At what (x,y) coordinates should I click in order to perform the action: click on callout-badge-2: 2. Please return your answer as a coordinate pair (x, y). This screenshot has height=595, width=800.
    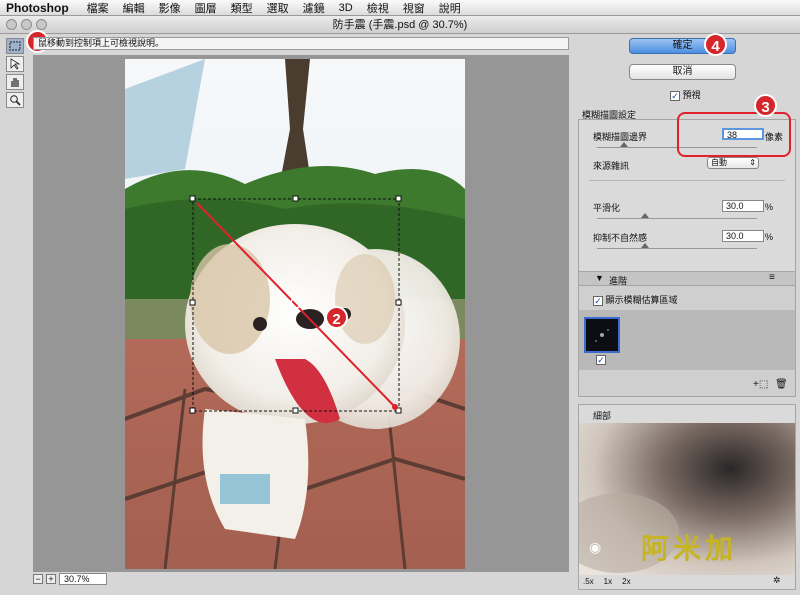
    Looking at the image, I should click on (336, 317).